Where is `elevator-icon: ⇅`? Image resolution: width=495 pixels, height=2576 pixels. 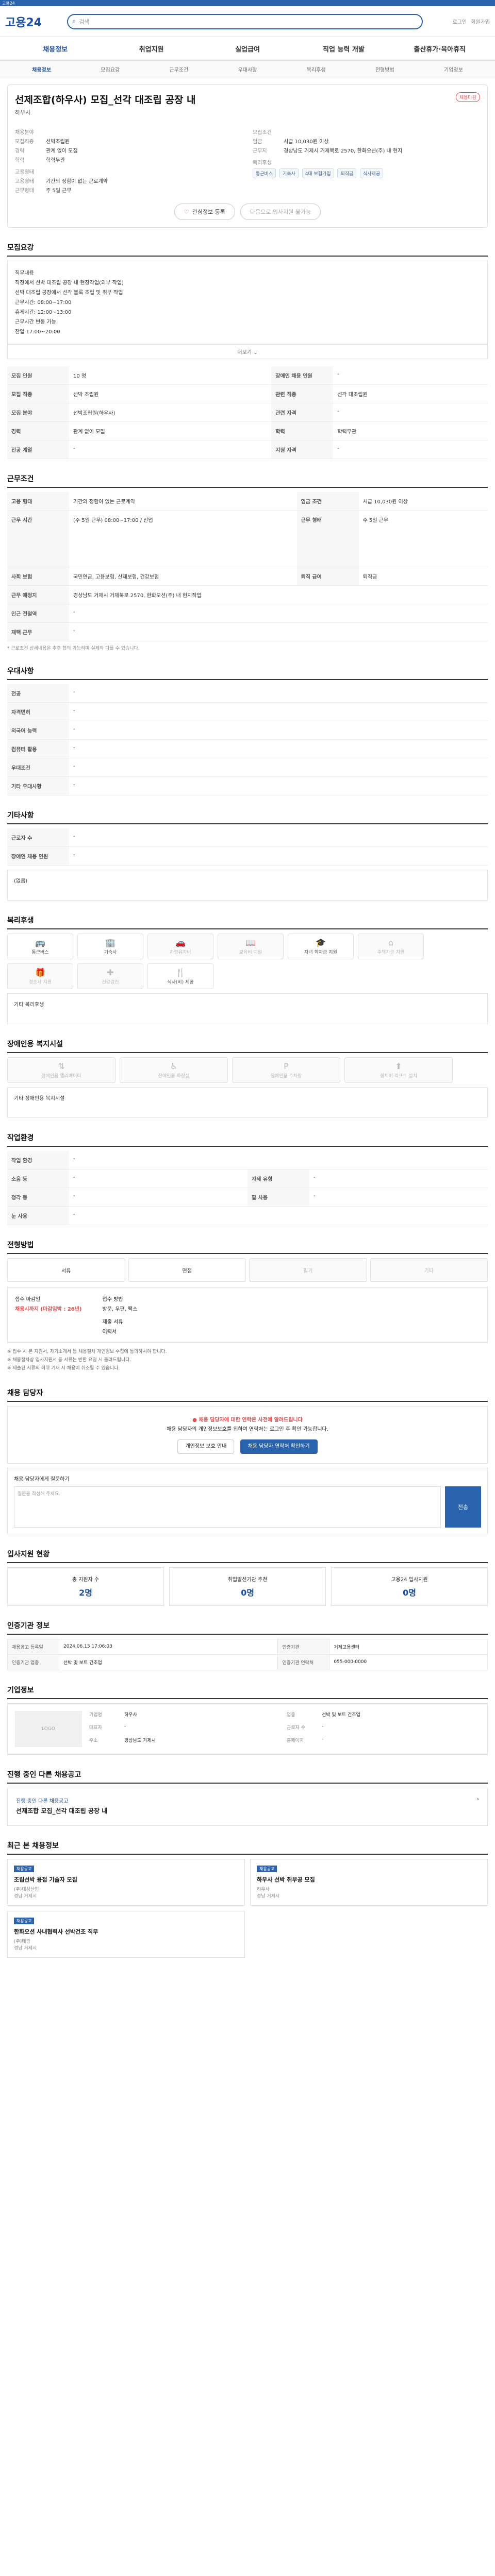
elevator-icon: ⇅ is located at coordinates (62, 1066).